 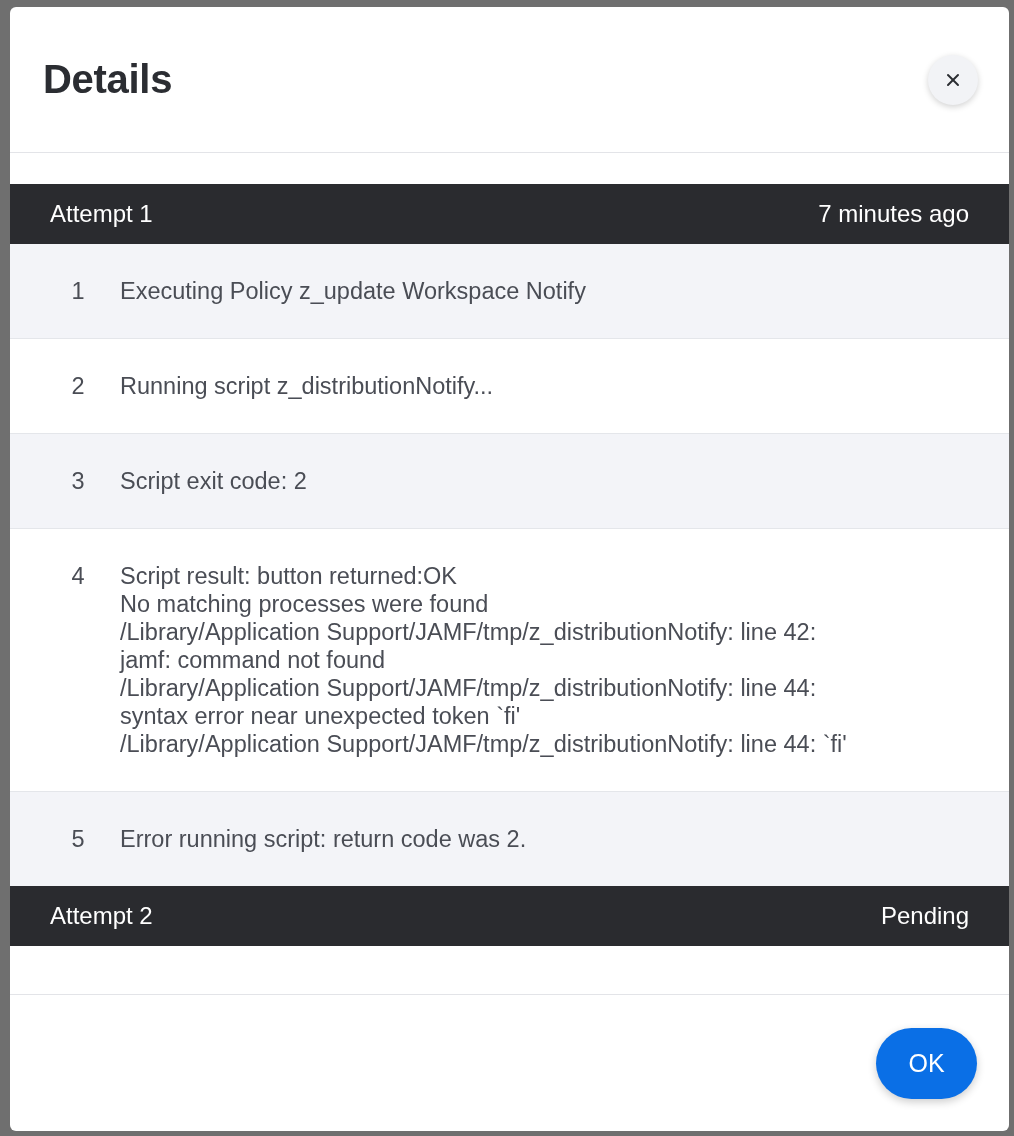 What do you see at coordinates (483, 660) in the screenshot?
I see `log-message: Script result: button returned:OK No matching processes were found /Library/Application Support/JAMF/tmp/z_distributionNotify: line 42: jamf: command not found /Library/Application Support/JAMF/tmp/z_distributionNotify: line 44: syntax error near unexpected token `fi' /Library/Application Support/JAMF/tmp/z_distributionNotify: line 44: `fi'` at bounding box center [483, 660].